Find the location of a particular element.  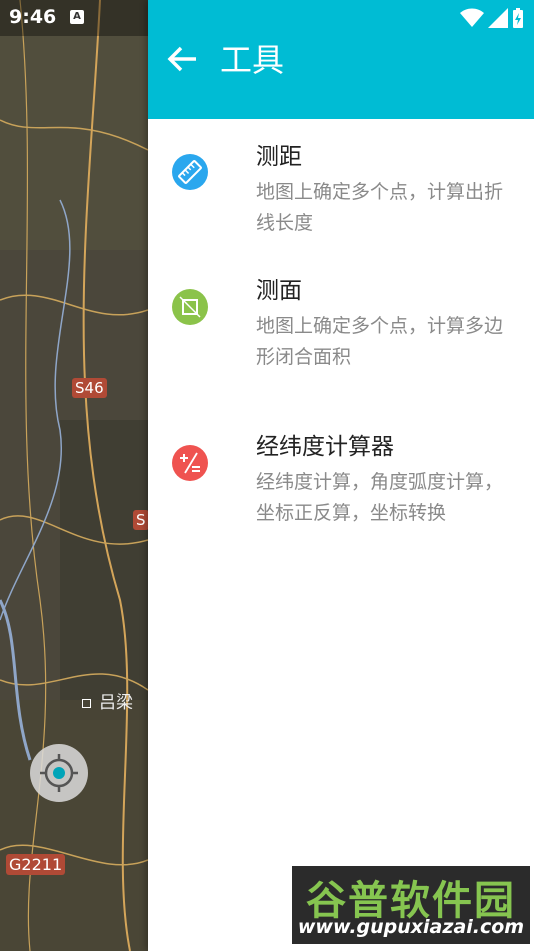

map-label-s46: S46 is located at coordinates (89, 388).